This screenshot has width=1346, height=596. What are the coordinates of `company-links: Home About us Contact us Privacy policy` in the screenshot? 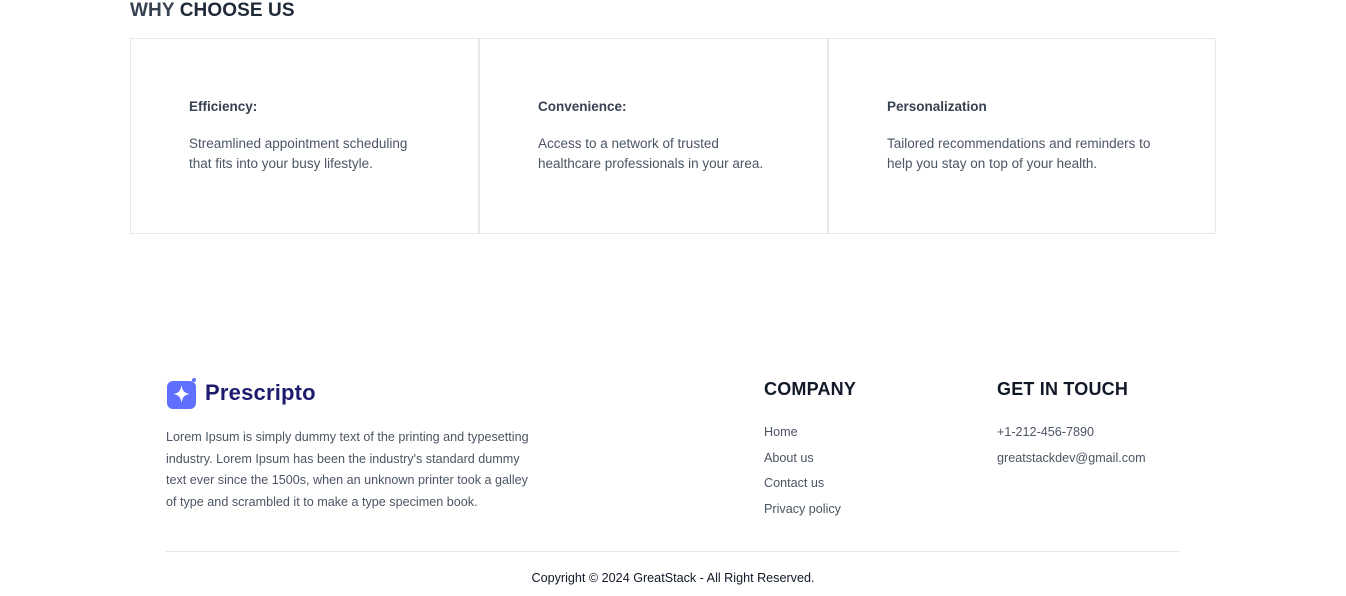 It's located at (810, 471).